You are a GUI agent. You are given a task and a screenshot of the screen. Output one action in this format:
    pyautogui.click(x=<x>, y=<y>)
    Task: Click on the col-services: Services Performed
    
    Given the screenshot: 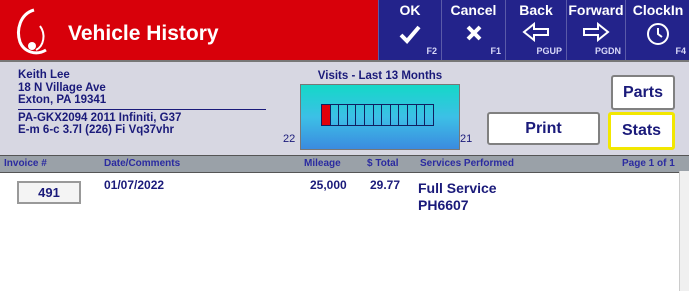 What is the action you would take?
    pyautogui.click(x=467, y=163)
    